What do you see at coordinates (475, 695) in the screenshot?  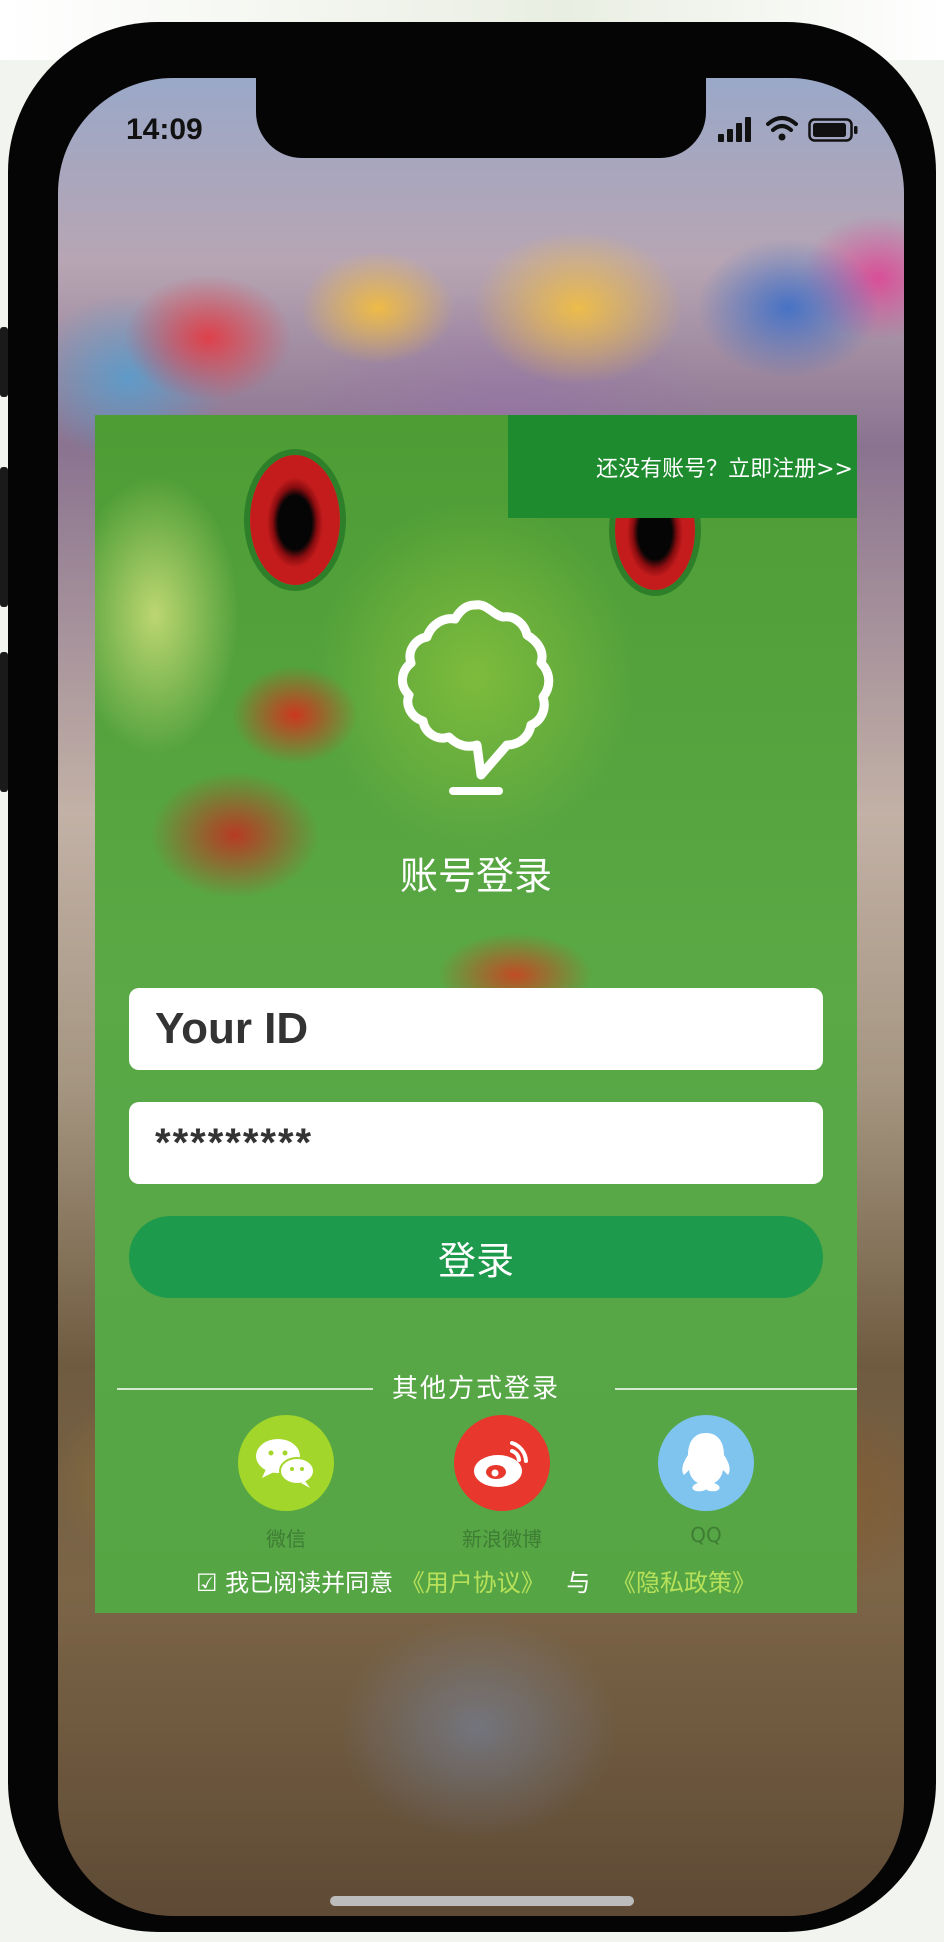 I see `avatar-placeholder-icon` at bounding box center [475, 695].